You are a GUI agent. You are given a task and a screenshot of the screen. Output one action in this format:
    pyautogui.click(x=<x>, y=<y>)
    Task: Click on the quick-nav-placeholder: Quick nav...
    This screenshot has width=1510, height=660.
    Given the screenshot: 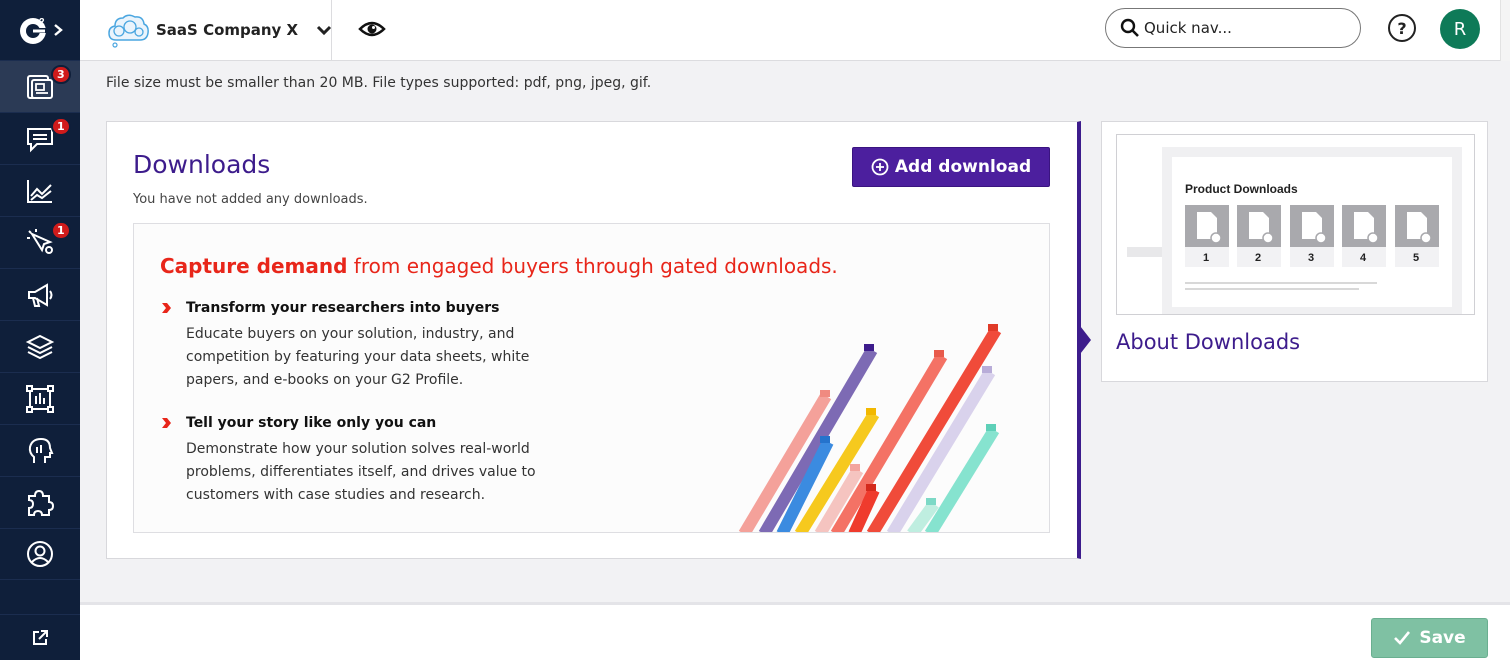 What is the action you would take?
    pyautogui.click(x=1188, y=28)
    